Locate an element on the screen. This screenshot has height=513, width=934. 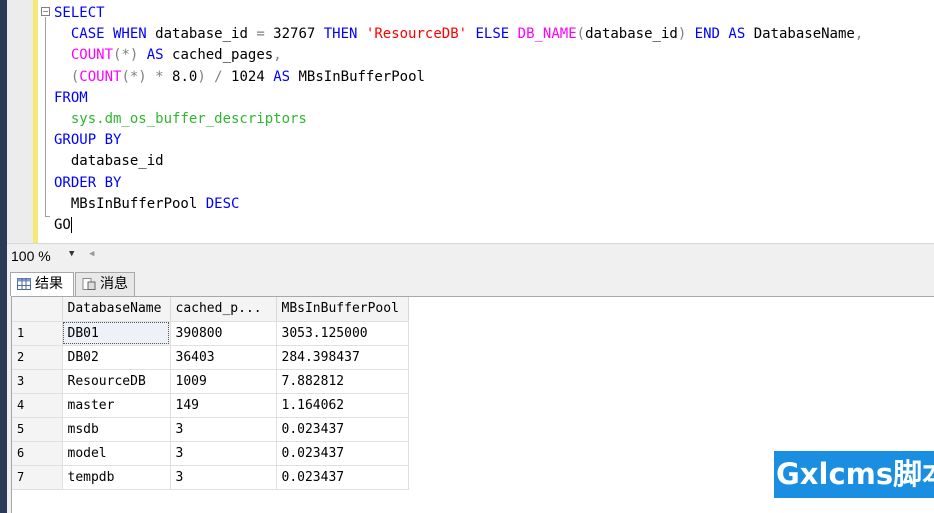
code-token: FROM is located at coordinates (71, 97).